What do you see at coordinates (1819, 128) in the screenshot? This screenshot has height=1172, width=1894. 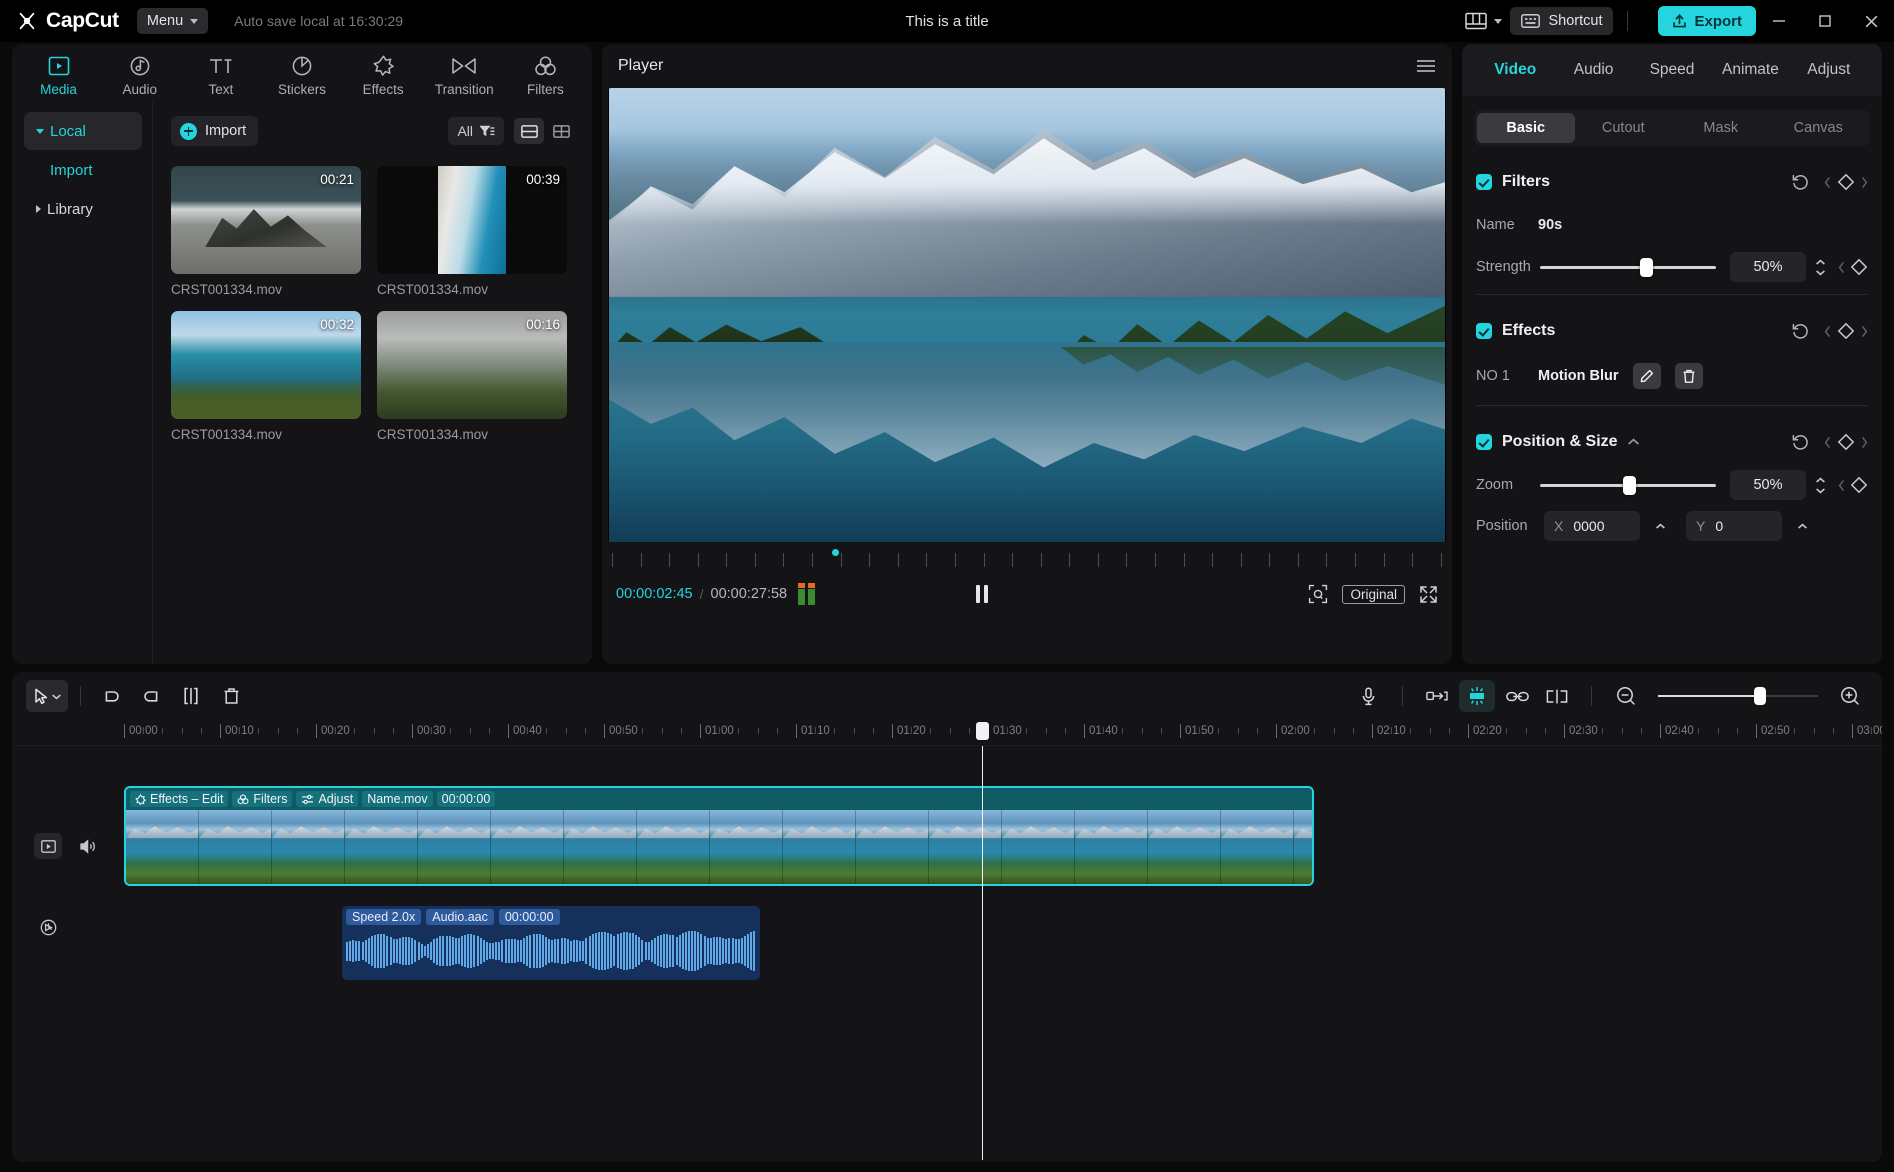 I see `subtab-canvas: Canvas` at bounding box center [1819, 128].